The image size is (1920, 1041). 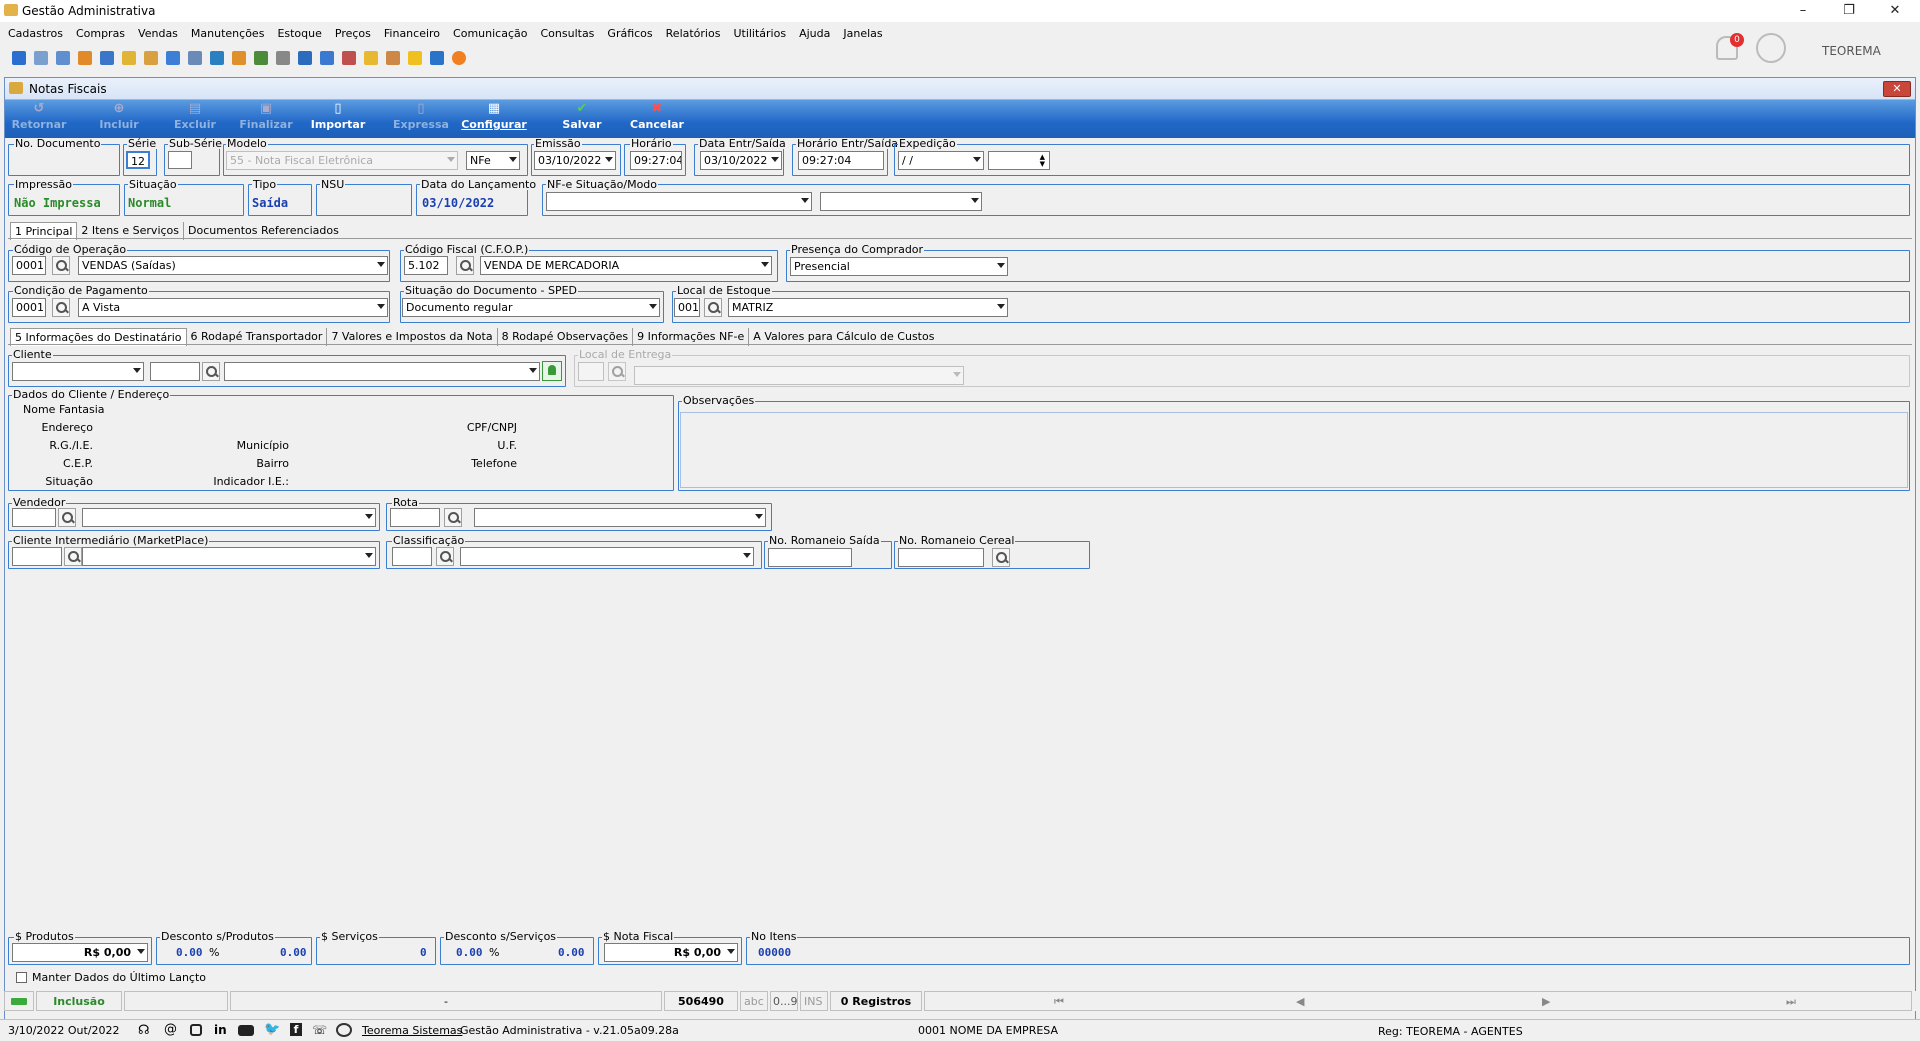 What do you see at coordinates (99, 34) in the screenshot?
I see `menu-compras: Compras` at bounding box center [99, 34].